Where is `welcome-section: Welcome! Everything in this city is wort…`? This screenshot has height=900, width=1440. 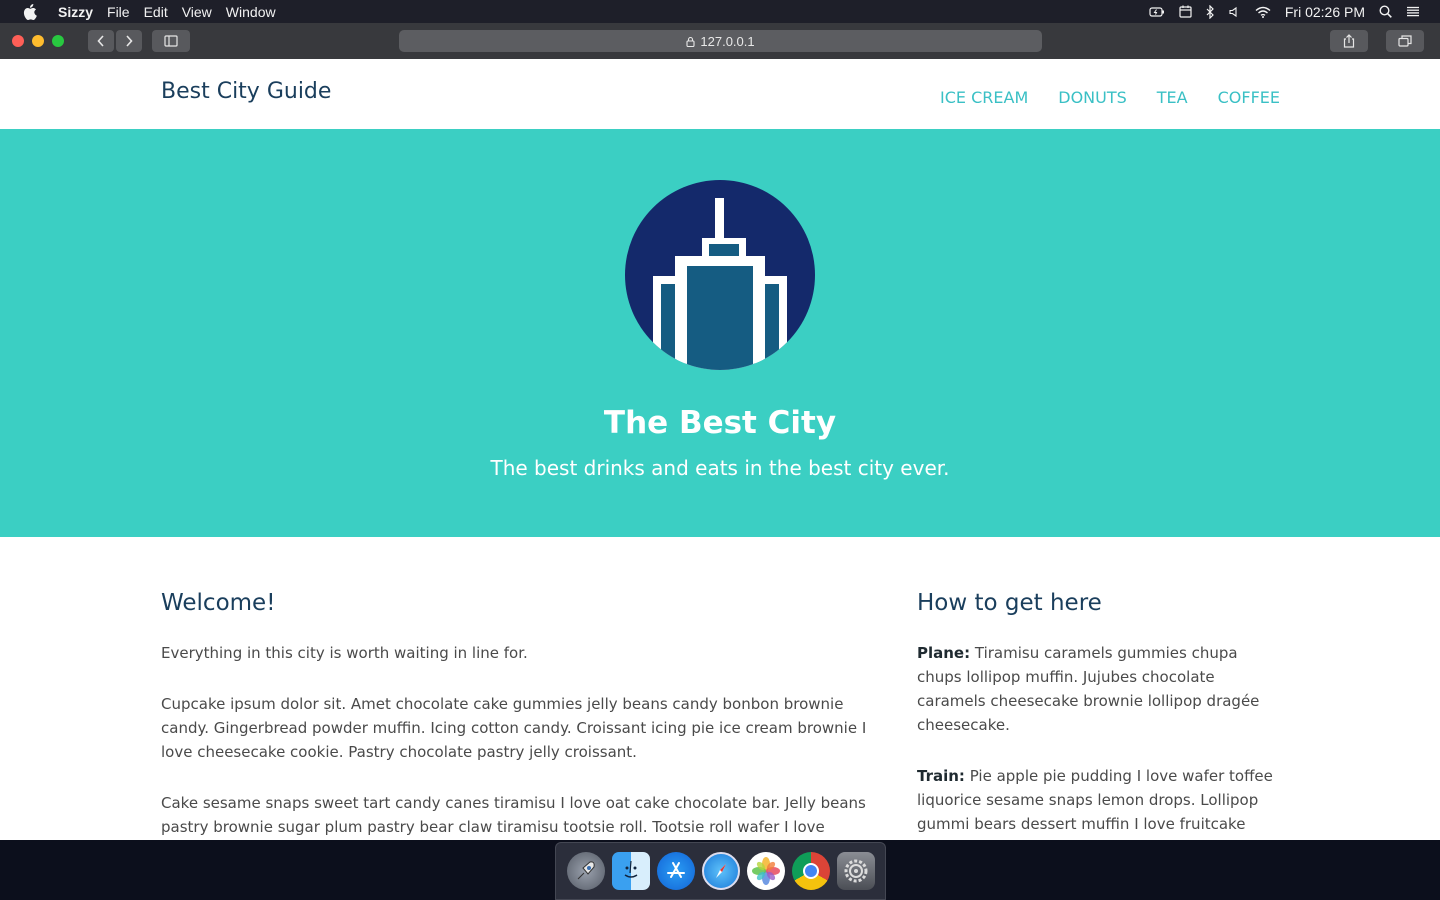 welcome-section: Welcome! Everything in this city is wort… is located at coordinates (521, 714).